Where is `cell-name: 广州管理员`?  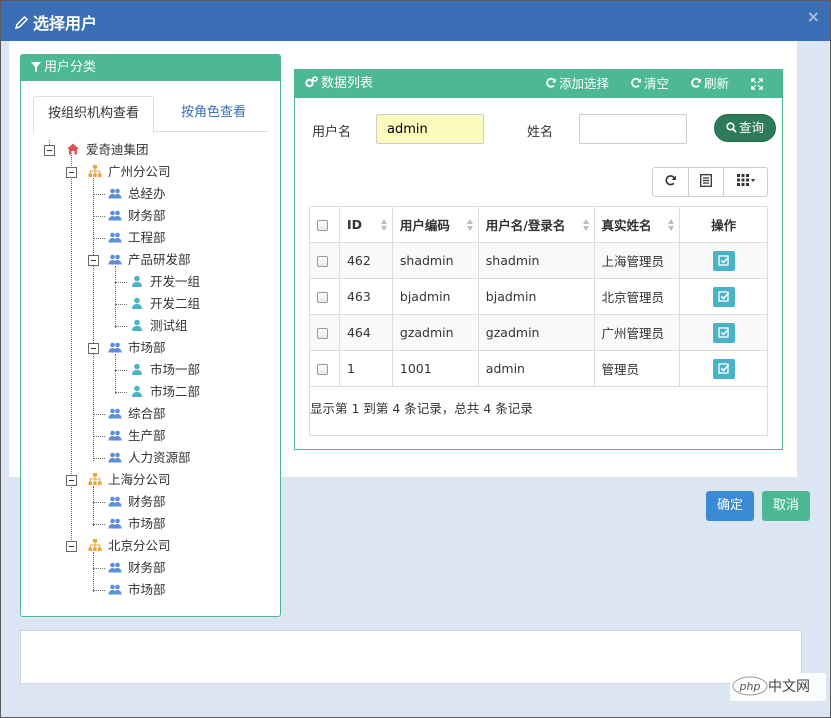 cell-name: 广州管理员 is located at coordinates (637, 332).